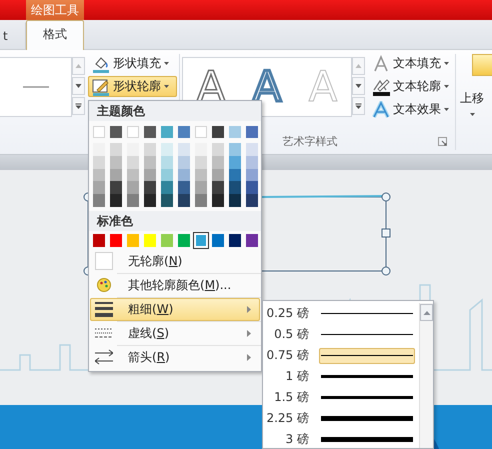  I want to click on arrange-button, so click(482, 65).